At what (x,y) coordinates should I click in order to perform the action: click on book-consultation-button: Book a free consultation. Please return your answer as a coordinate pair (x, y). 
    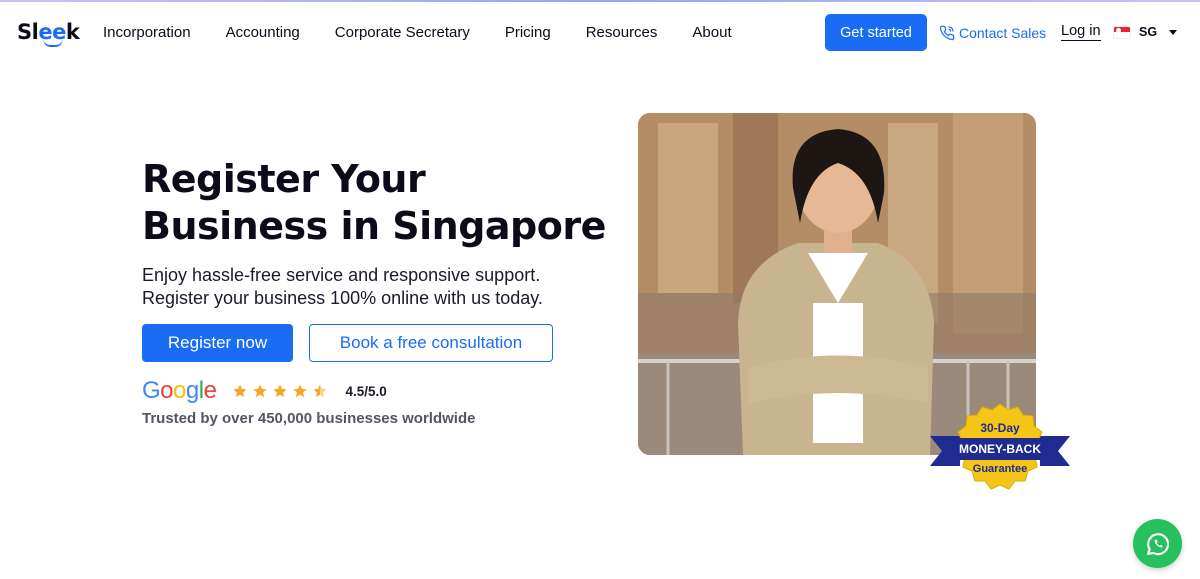
    Looking at the image, I should click on (431, 343).